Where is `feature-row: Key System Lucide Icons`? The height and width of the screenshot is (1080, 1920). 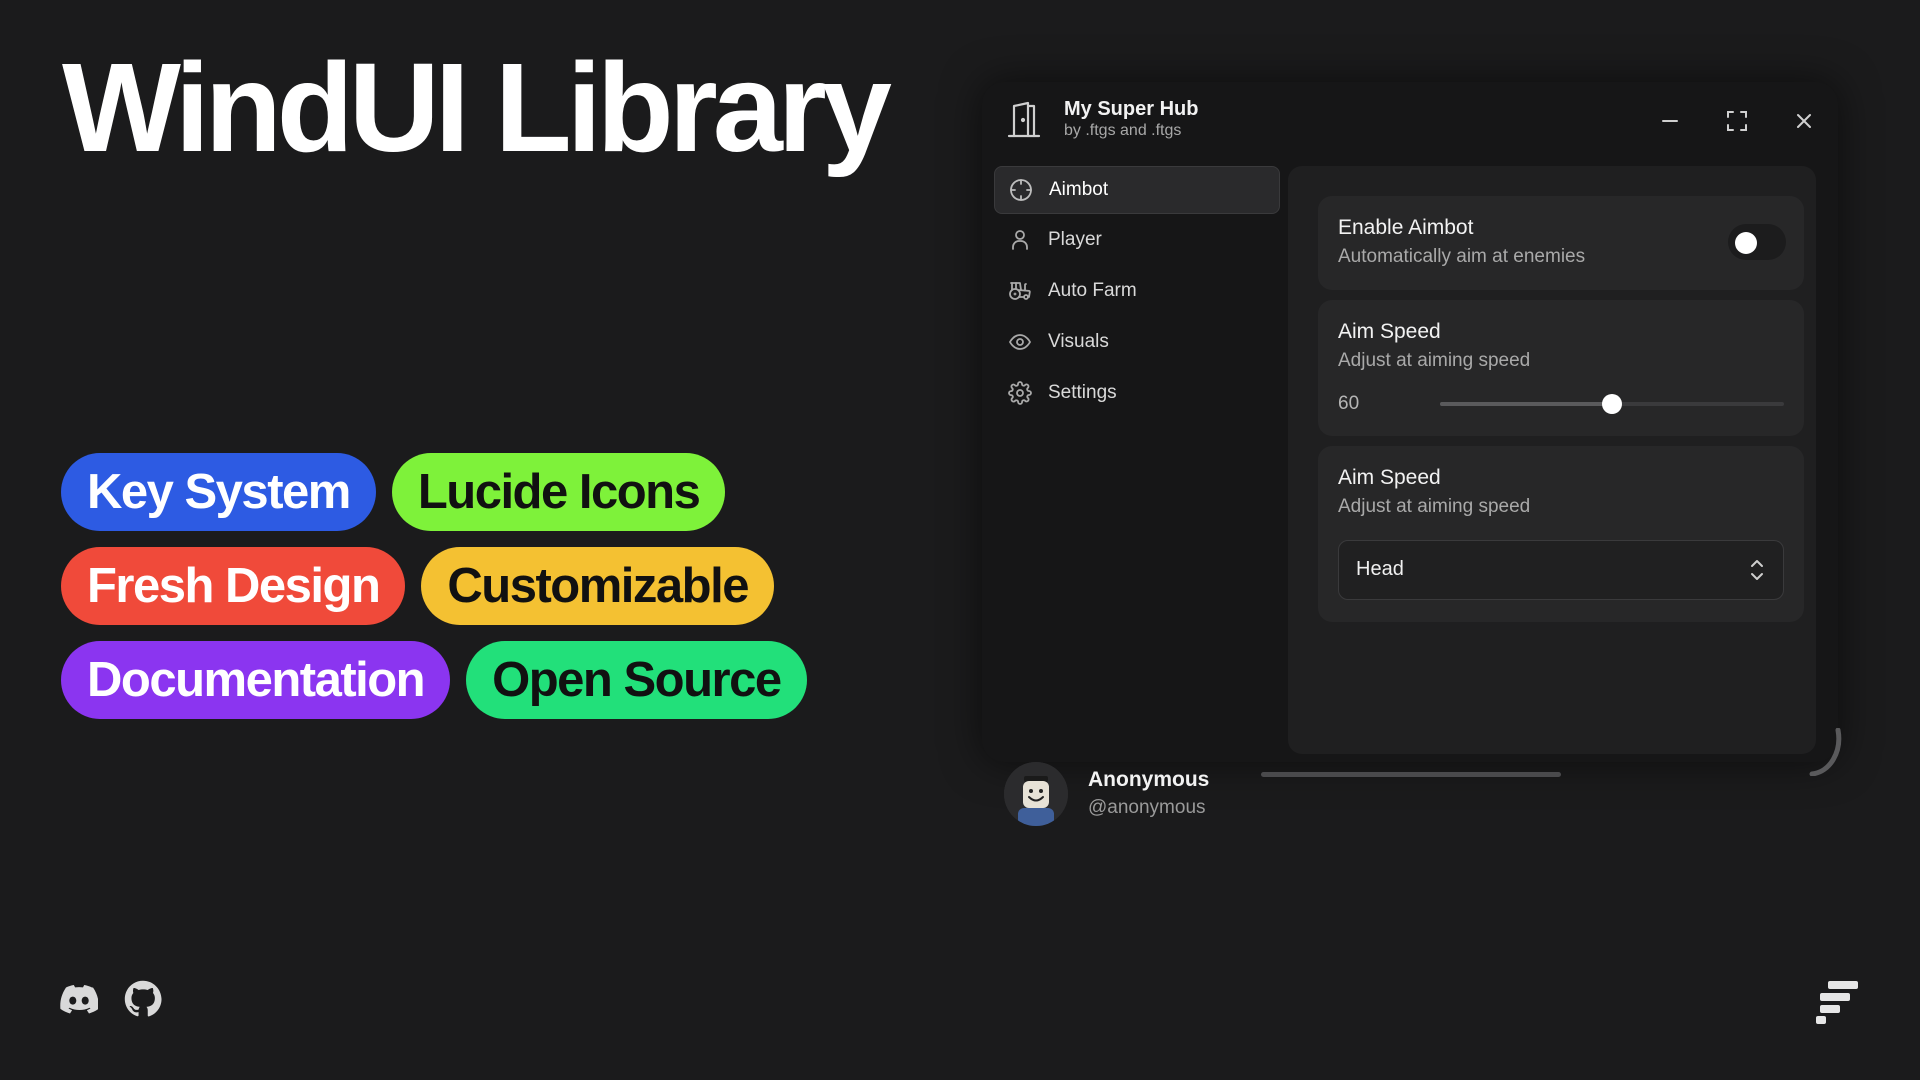 feature-row: Key System Lucide Icons is located at coordinates (441, 492).